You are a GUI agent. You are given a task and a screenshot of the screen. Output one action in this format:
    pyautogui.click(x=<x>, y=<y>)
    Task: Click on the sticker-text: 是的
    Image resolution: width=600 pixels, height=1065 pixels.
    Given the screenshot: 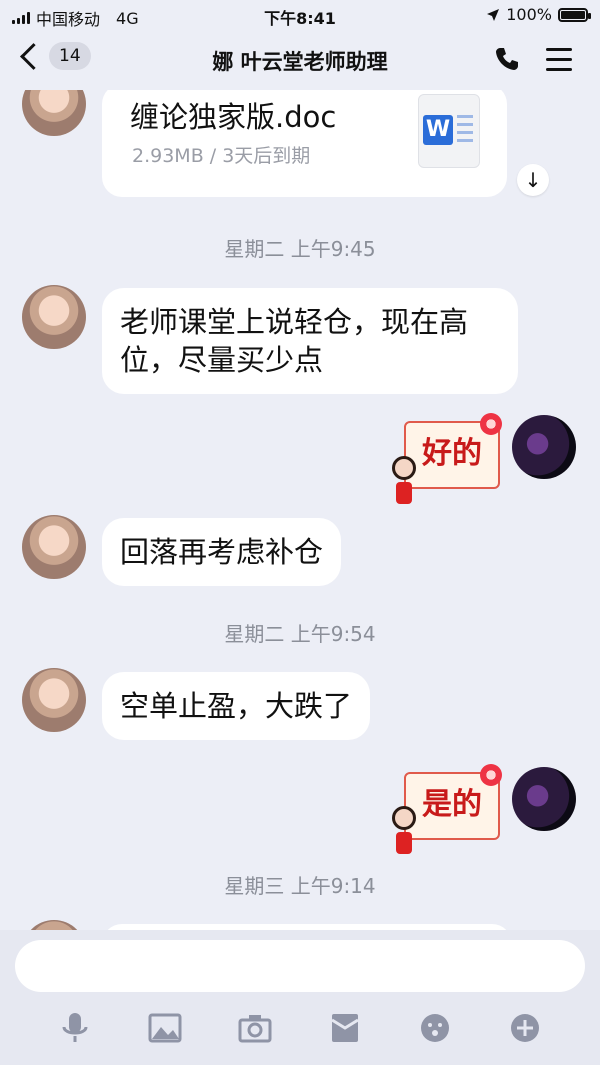 What is the action you would take?
    pyautogui.click(x=452, y=804)
    